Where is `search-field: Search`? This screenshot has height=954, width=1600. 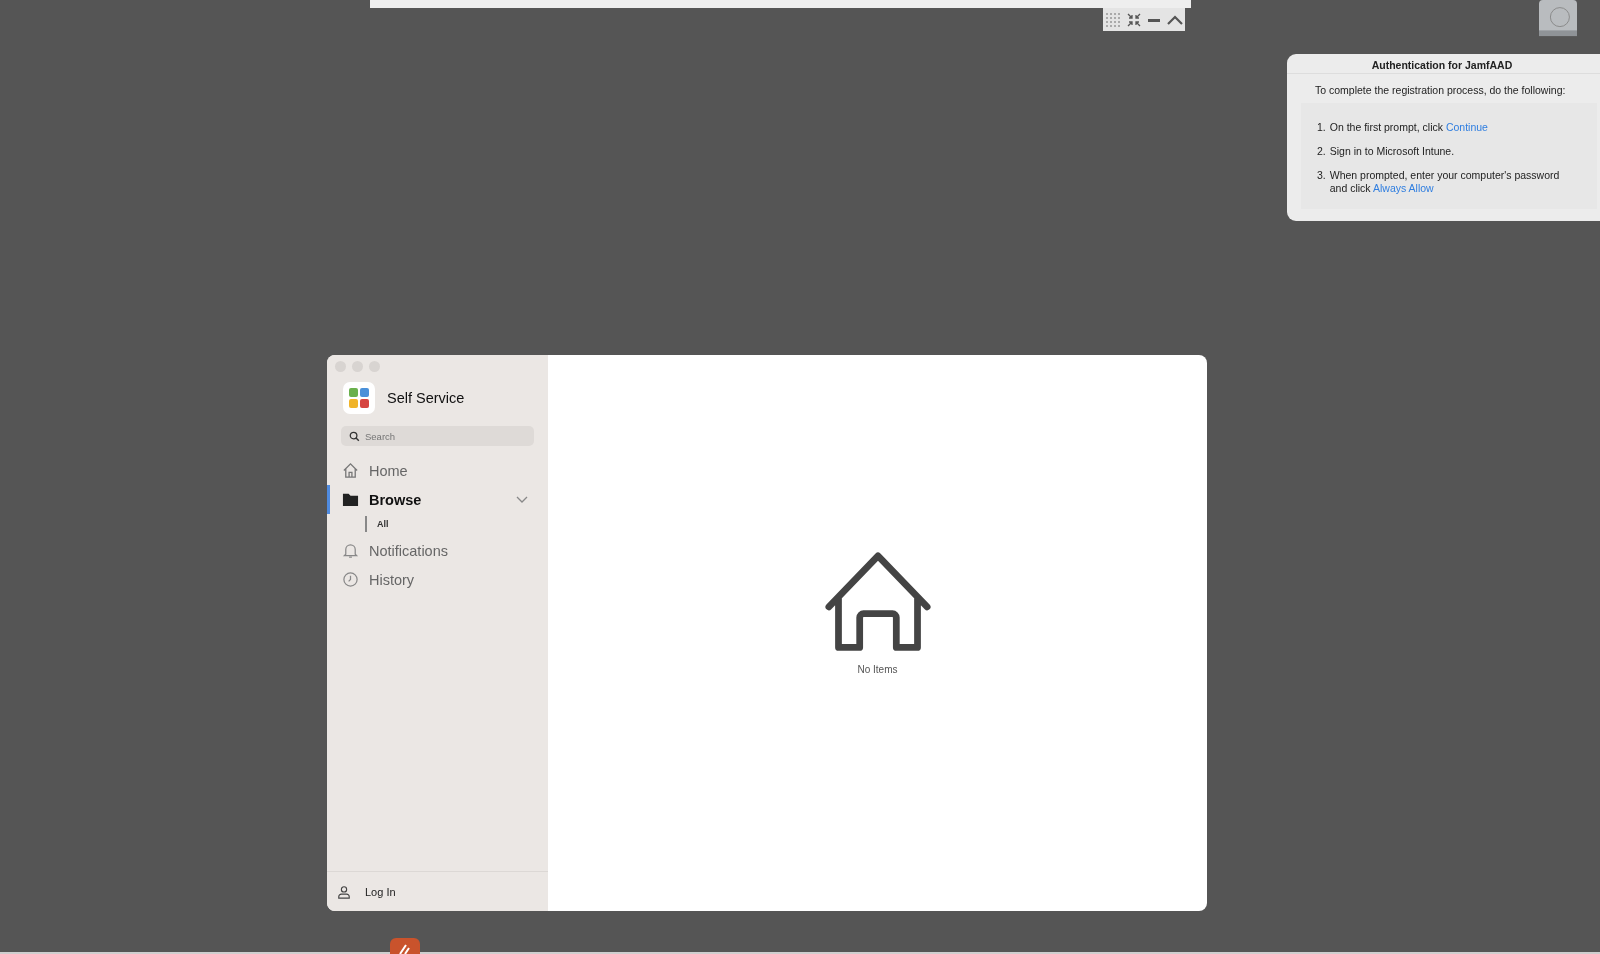
search-field: Search is located at coordinates (437, 436).